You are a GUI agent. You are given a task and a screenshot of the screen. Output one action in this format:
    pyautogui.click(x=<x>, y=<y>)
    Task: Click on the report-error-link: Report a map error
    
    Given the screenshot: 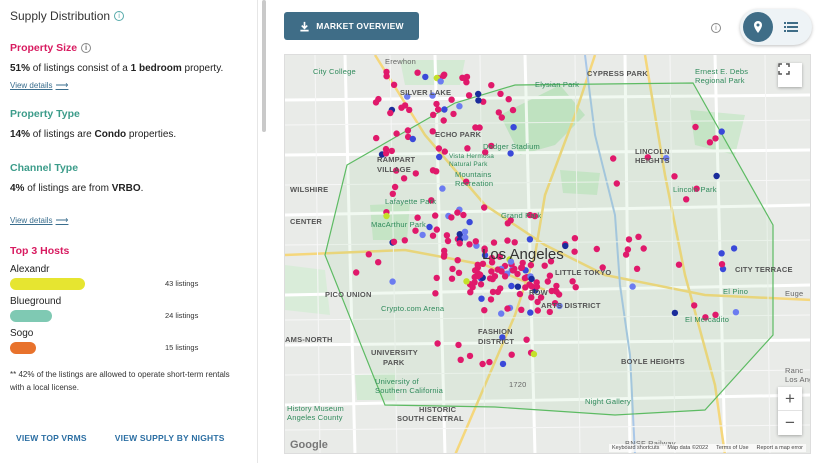 What is the action you would take?
    pyautogui.click(x=780, y=448)
    